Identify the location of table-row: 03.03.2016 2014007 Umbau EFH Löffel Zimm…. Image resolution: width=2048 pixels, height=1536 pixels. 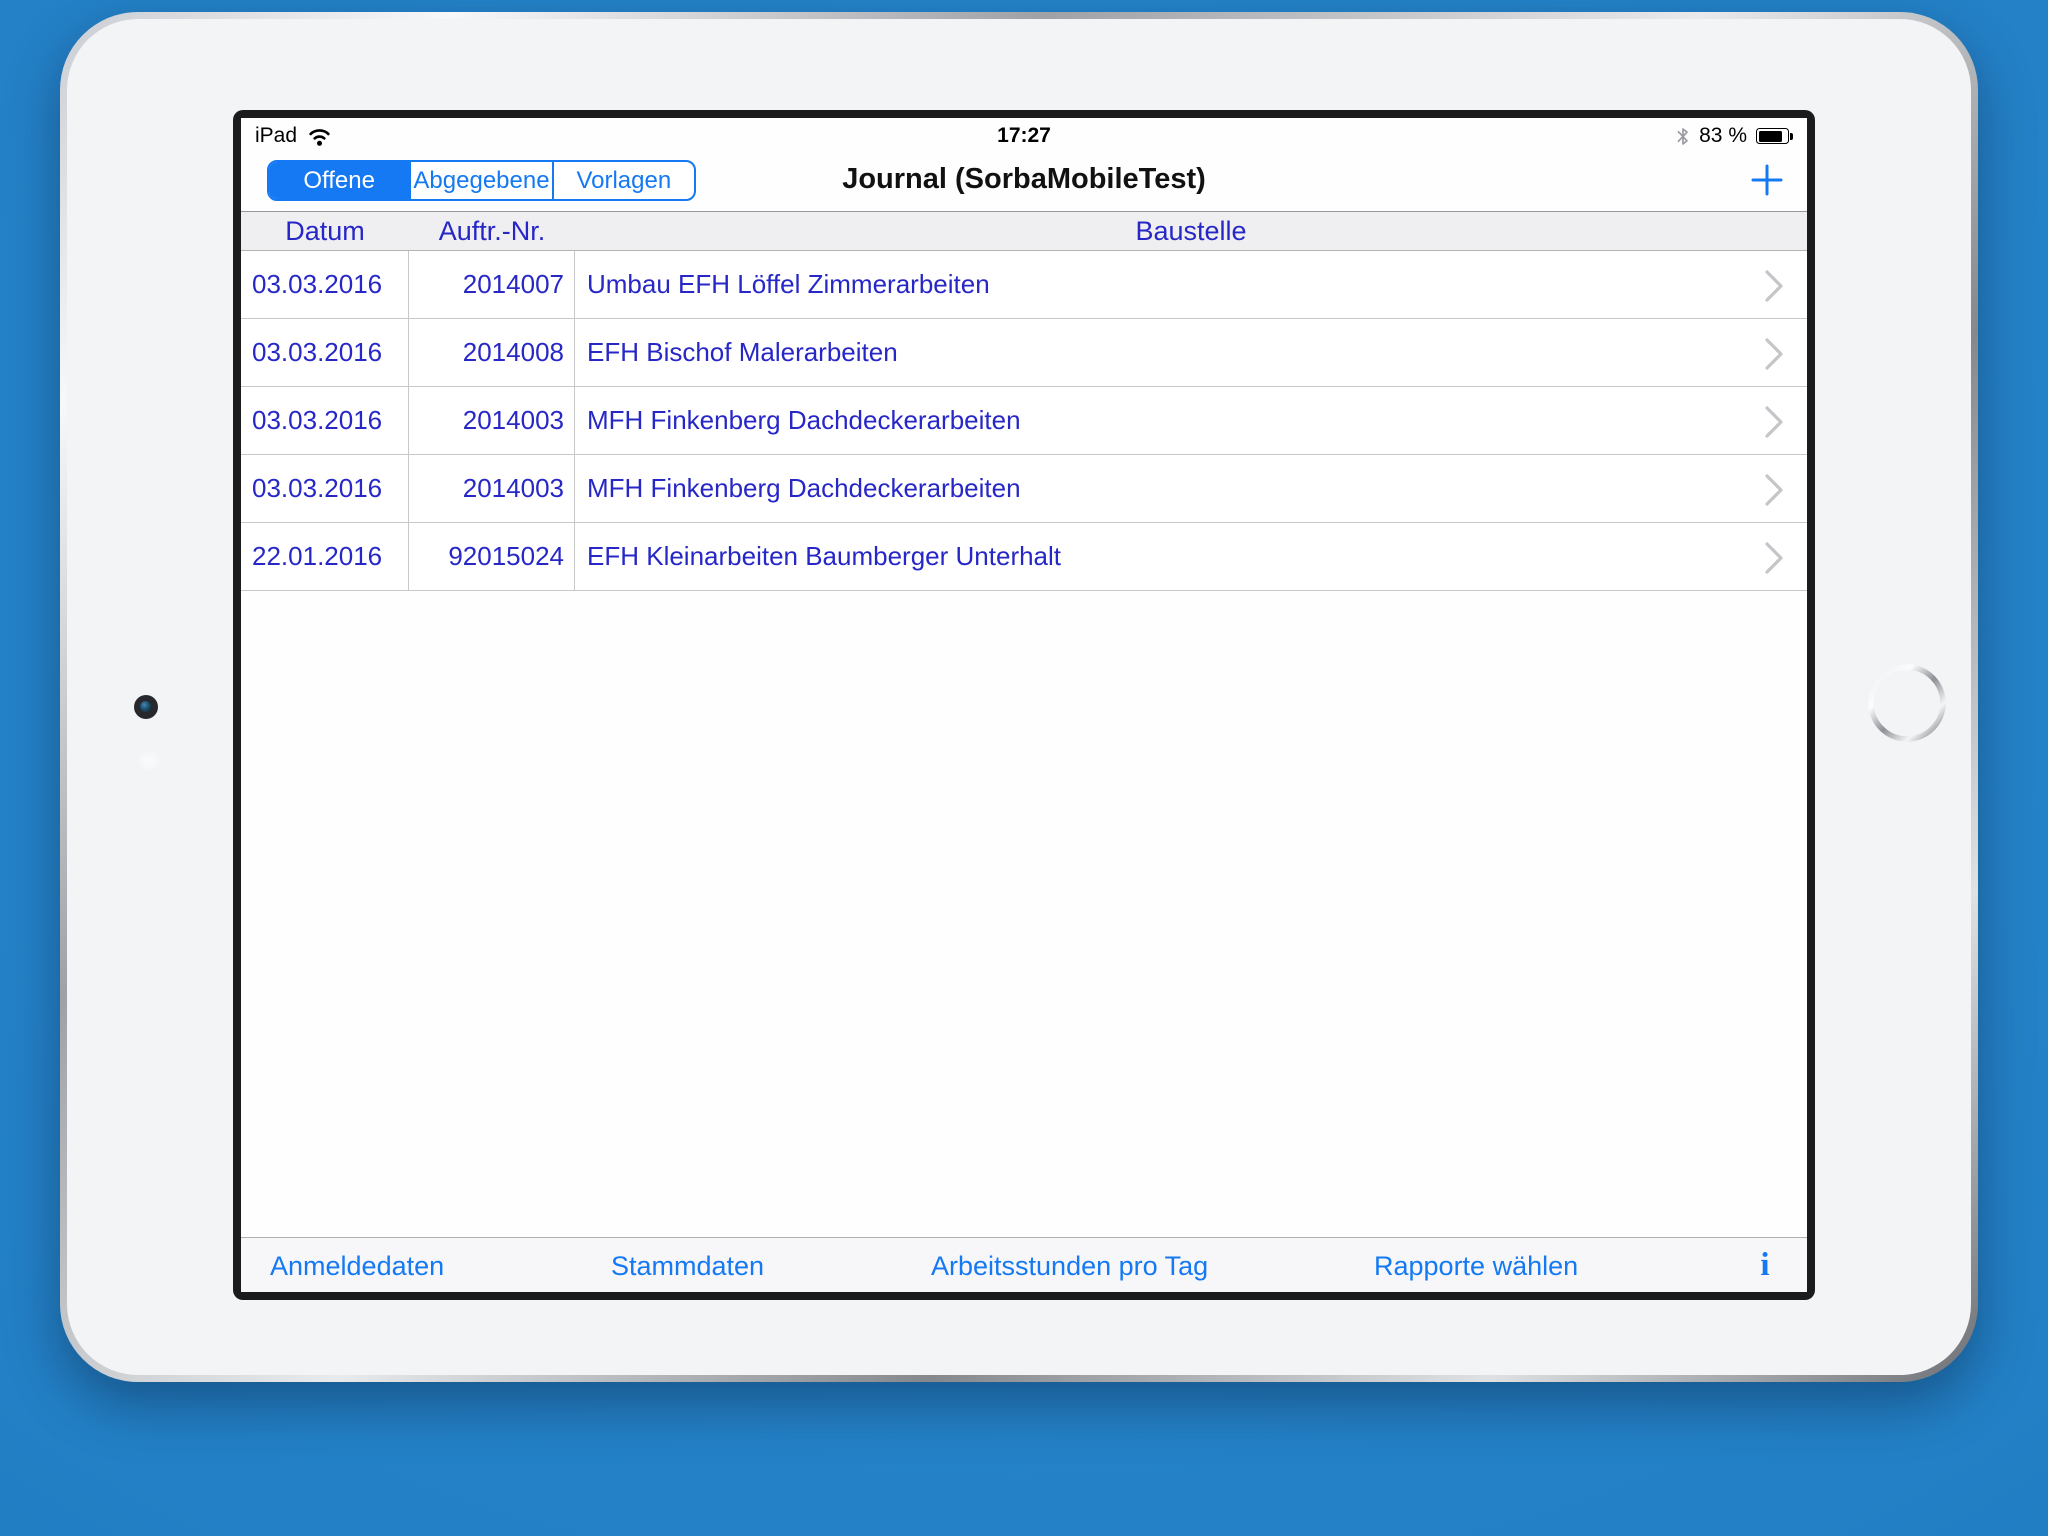
(1024, 285).